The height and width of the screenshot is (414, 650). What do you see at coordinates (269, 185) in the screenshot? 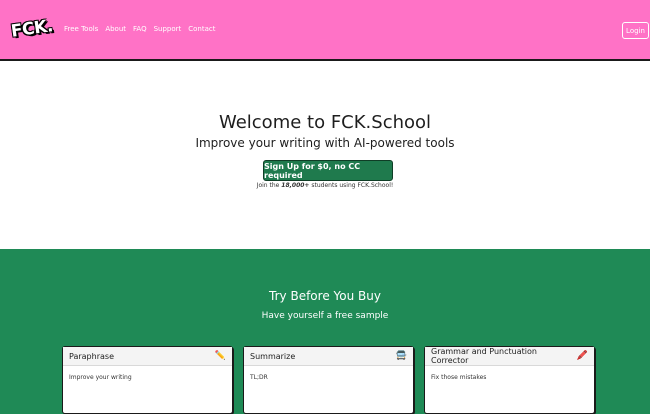
I see `social-proof-prefix: Join the` at bounding box center [269, 185].